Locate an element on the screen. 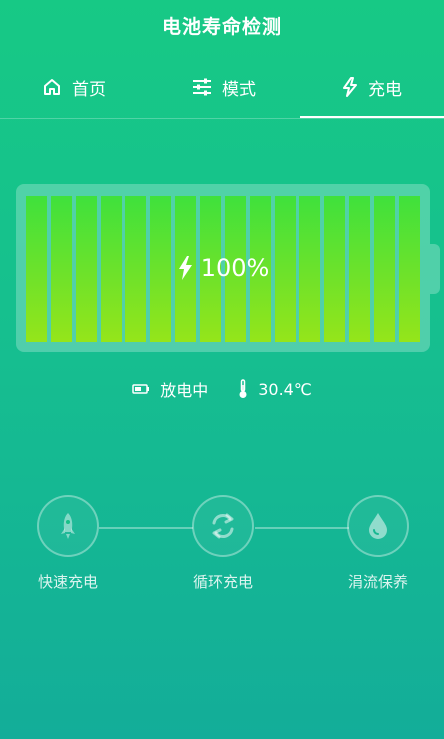  charge-state-text: 放电中 is located at coordinates (184, 390).